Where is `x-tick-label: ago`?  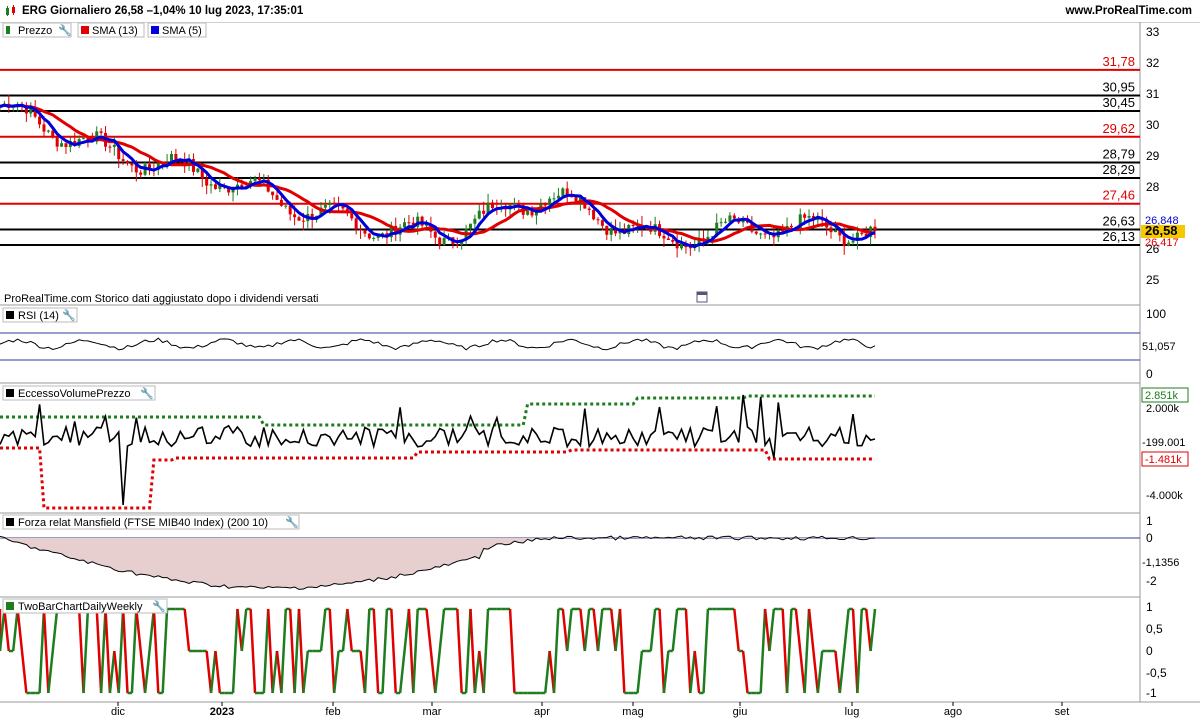 x-tick-label: ago is located at coordinates (953, 712).